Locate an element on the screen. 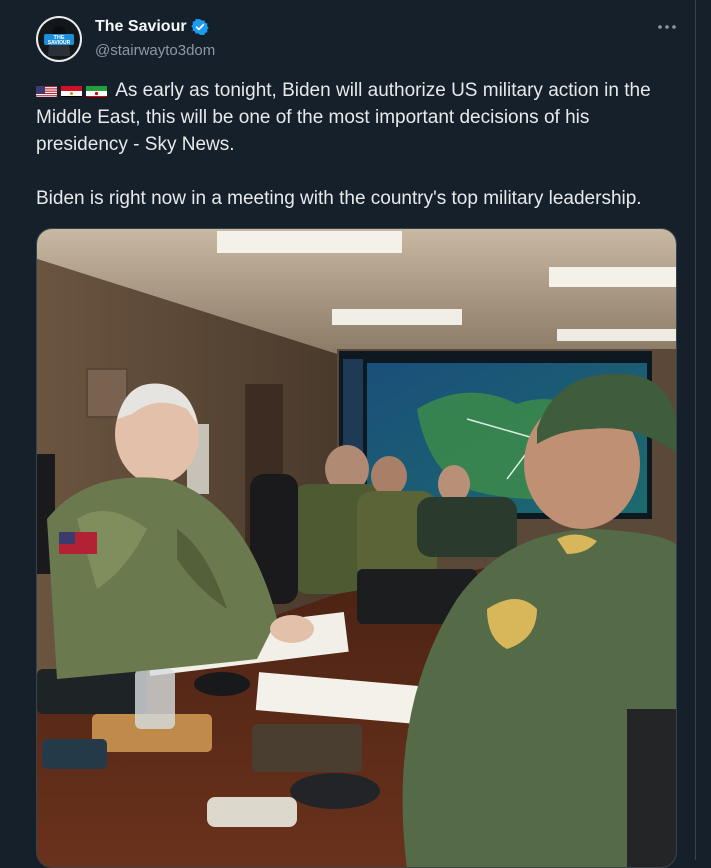 This screenshot has width=711, height=868. avatar-text-line2: SAVIOUR is located at coordinates (59, 43).